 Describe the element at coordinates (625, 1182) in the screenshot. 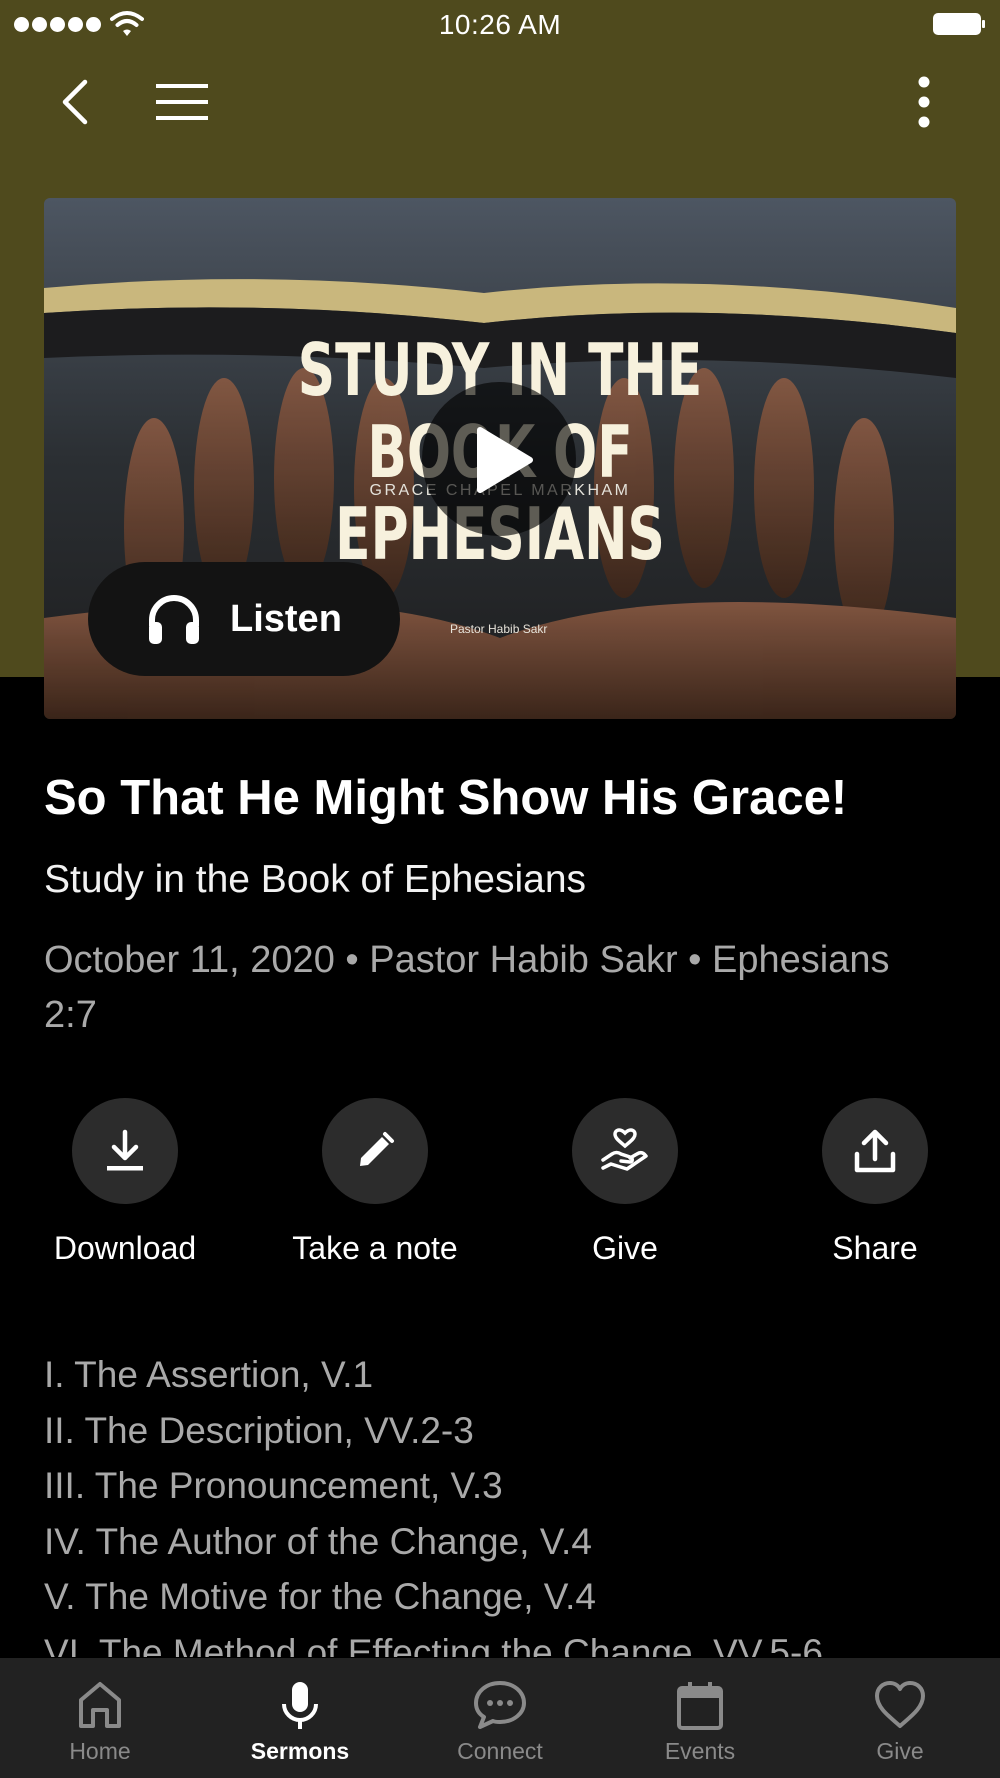

I see `give-action-button: Give` at that location.